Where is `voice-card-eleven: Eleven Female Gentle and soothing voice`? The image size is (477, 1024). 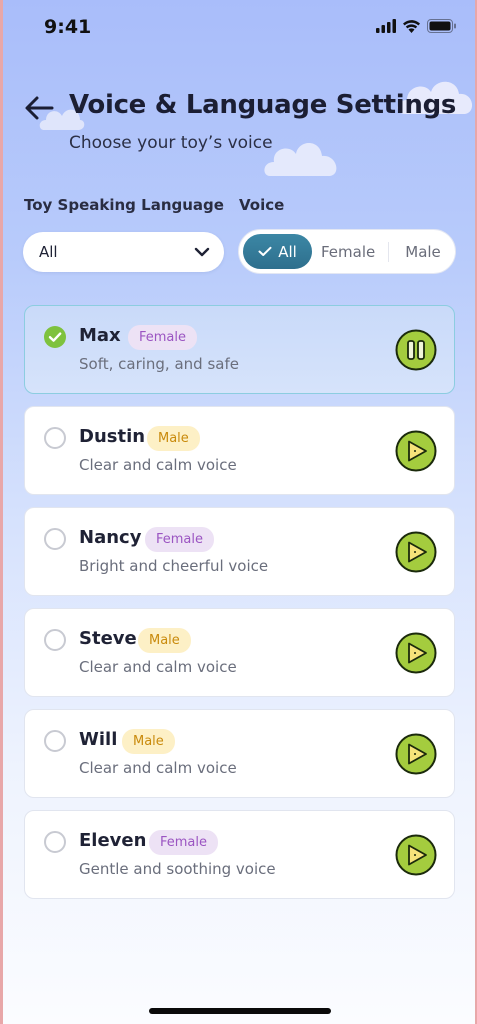
voice-card-eleven: Eleven Female Gentle and soothing voice is located at coordinates (239, 854).